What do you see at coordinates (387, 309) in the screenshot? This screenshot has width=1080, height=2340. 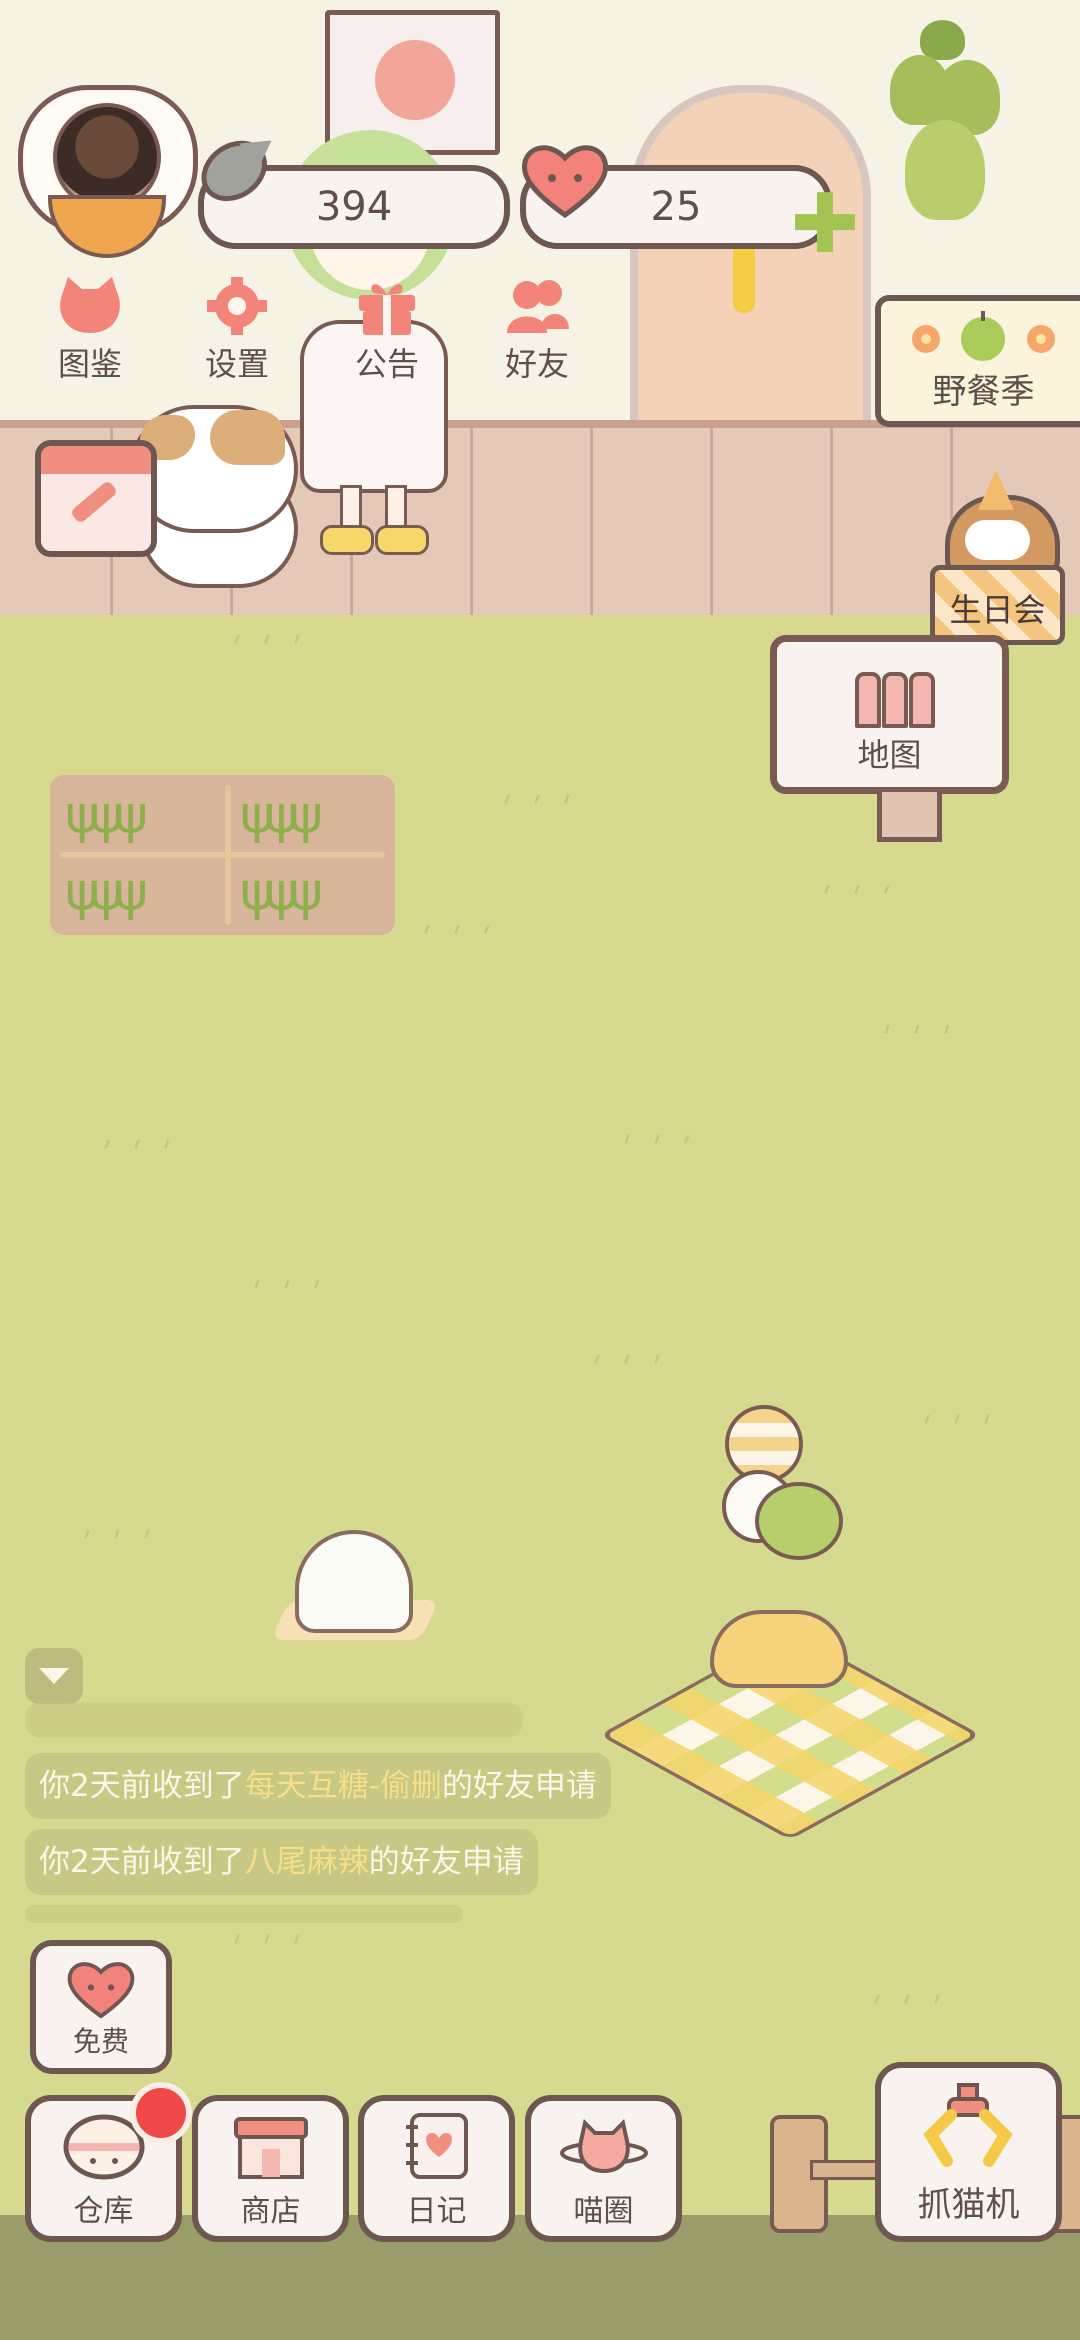 I see `gift-icon` at bounding box center [387, 309].